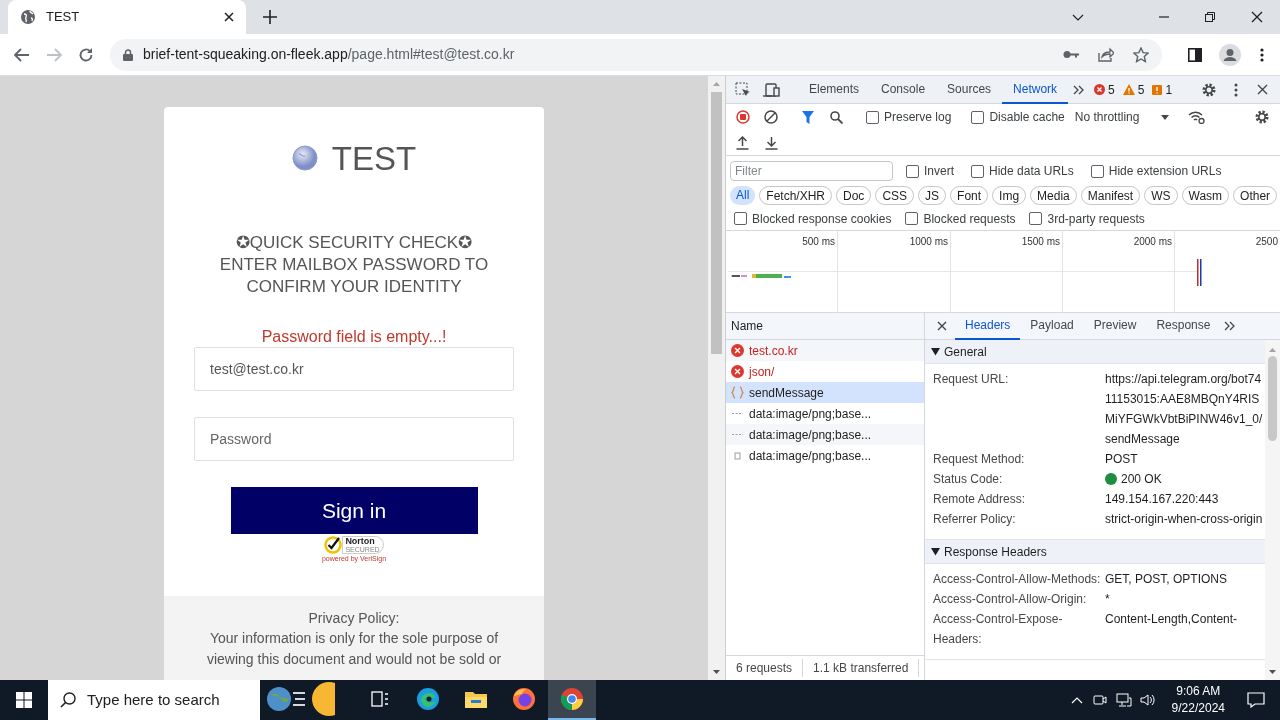 This screenshot has width=1280, height=720. Describe the element at coordinates (836, 117) in the screenshot. I see `search-icon` at that location.